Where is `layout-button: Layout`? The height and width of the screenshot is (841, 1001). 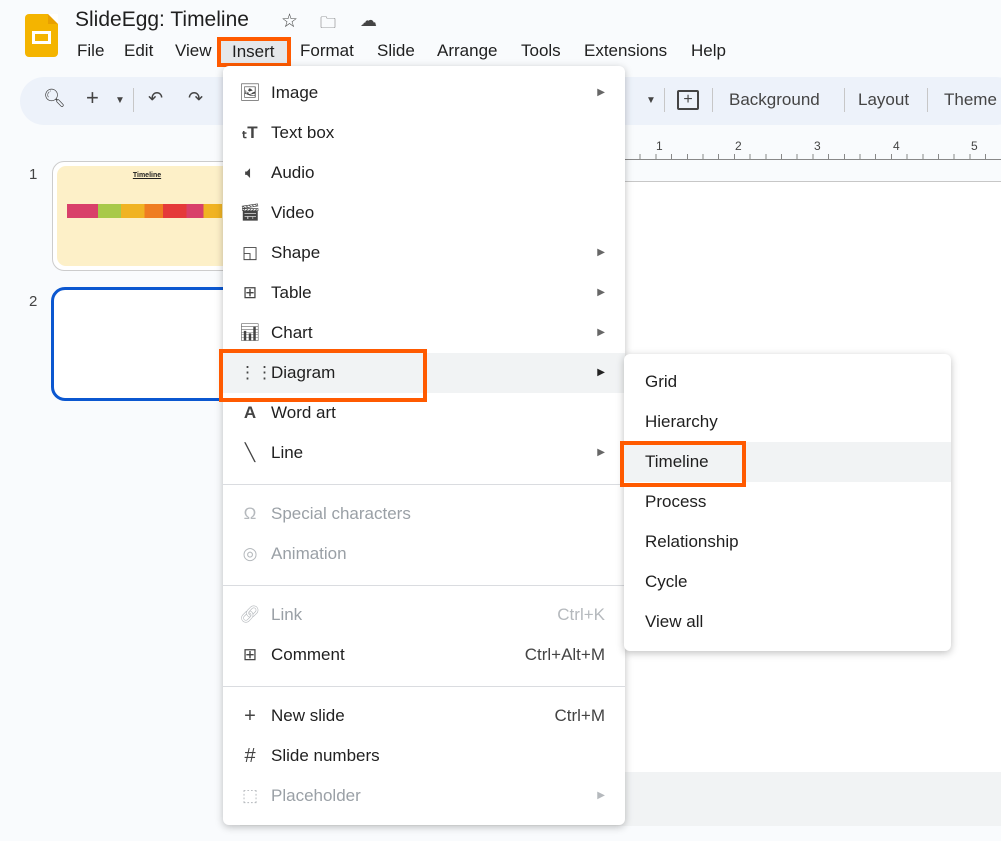
layout-button: Layout is located at coordinates (883, 100).